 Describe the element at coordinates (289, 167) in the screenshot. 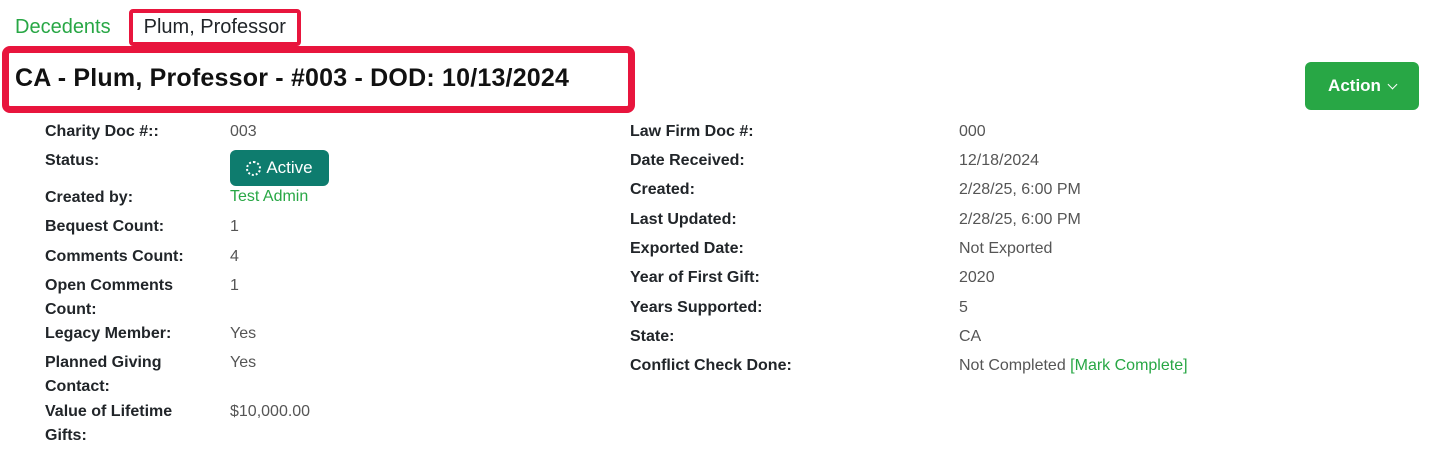

I see `status-value: Active` at that location.